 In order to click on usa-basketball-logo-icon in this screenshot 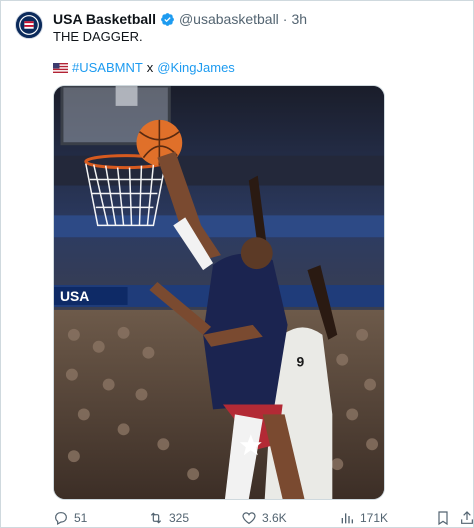, I will do `click(29, 25)`.